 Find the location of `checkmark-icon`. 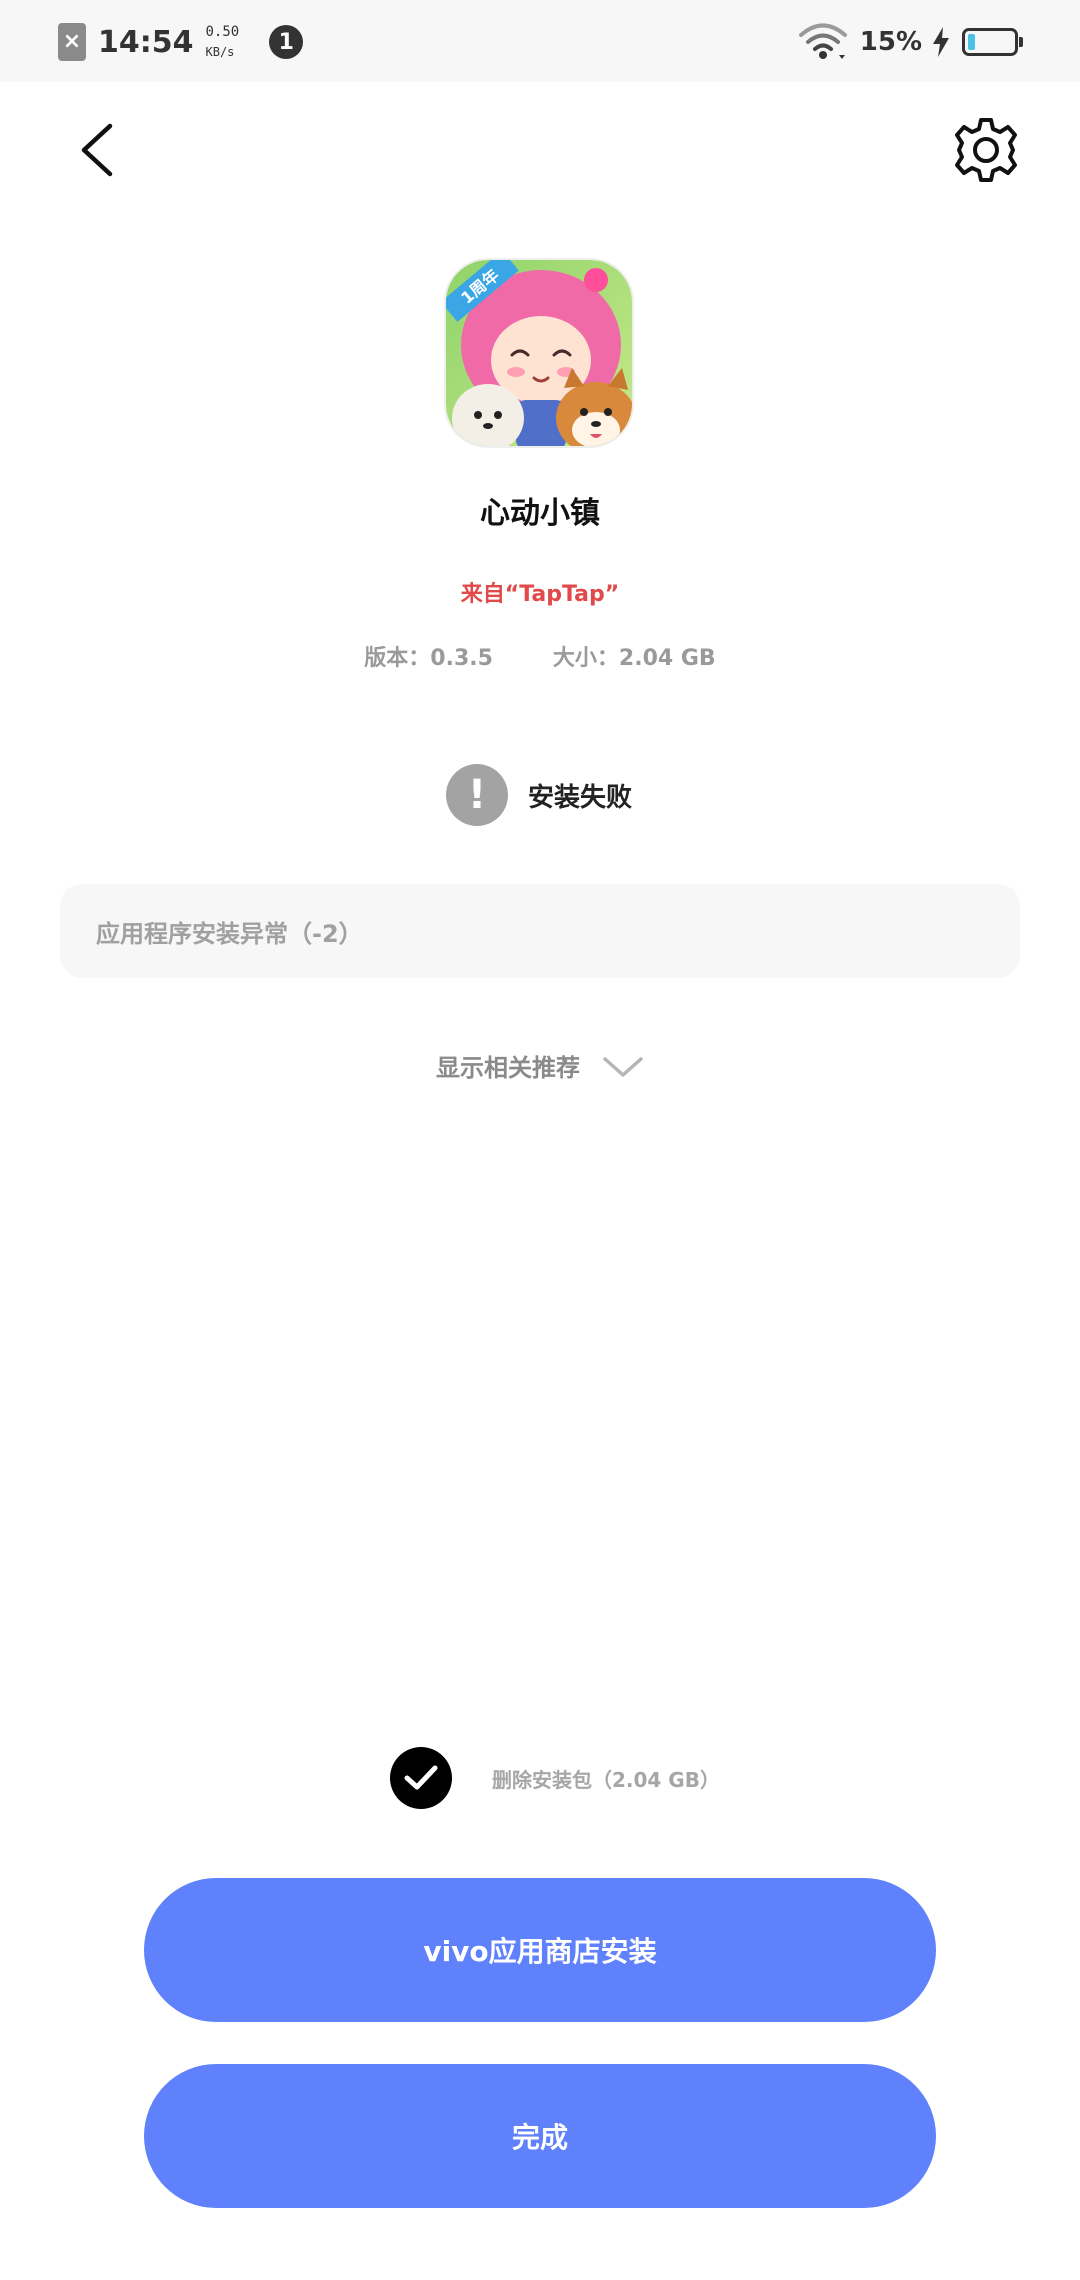

checkmark-icon is located at coordinates (421, 1777).